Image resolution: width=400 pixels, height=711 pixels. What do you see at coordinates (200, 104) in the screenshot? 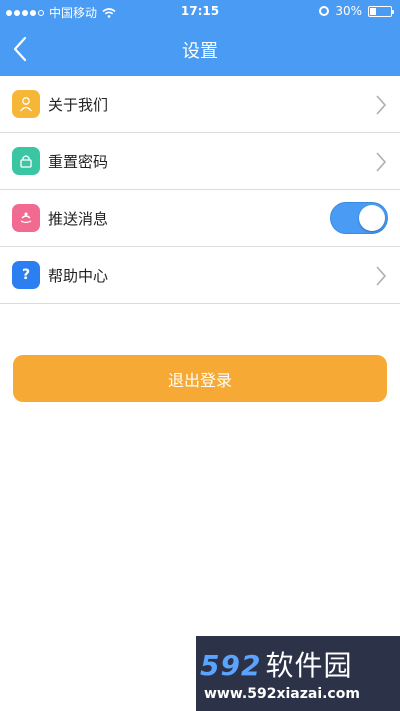
I see `settings-item-about: 关于我们` at bounding box center [200, 104].